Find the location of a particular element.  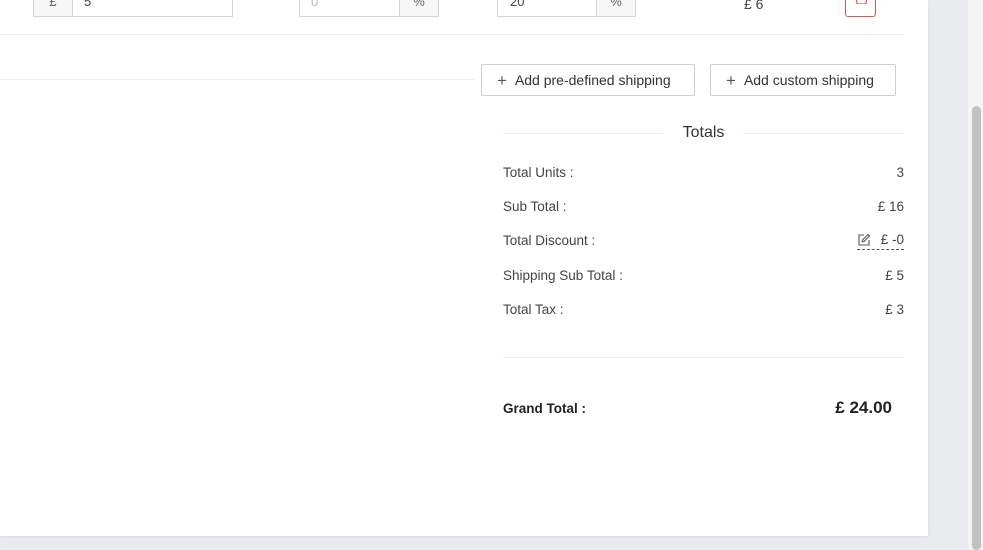

section-divider is located at coordinates (237, 79).